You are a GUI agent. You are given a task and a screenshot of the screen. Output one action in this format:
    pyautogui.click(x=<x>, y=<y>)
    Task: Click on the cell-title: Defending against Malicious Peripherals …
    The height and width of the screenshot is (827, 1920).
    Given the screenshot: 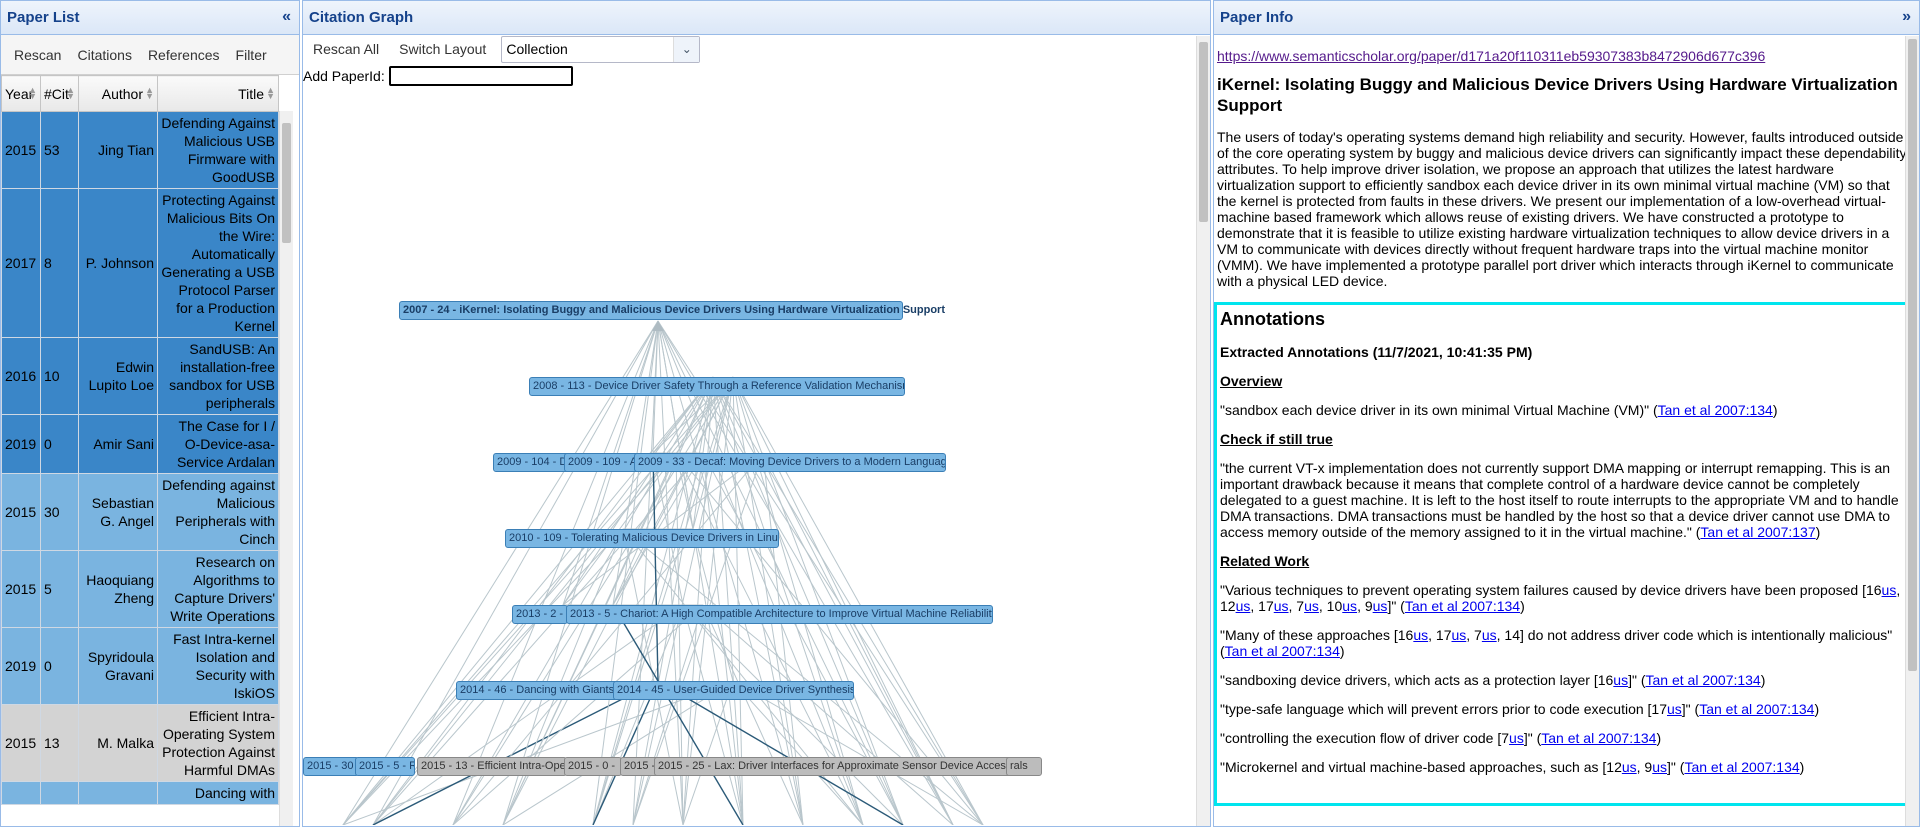 What is the action you would take?
    pyautogui.click(x=218, y=512)
    